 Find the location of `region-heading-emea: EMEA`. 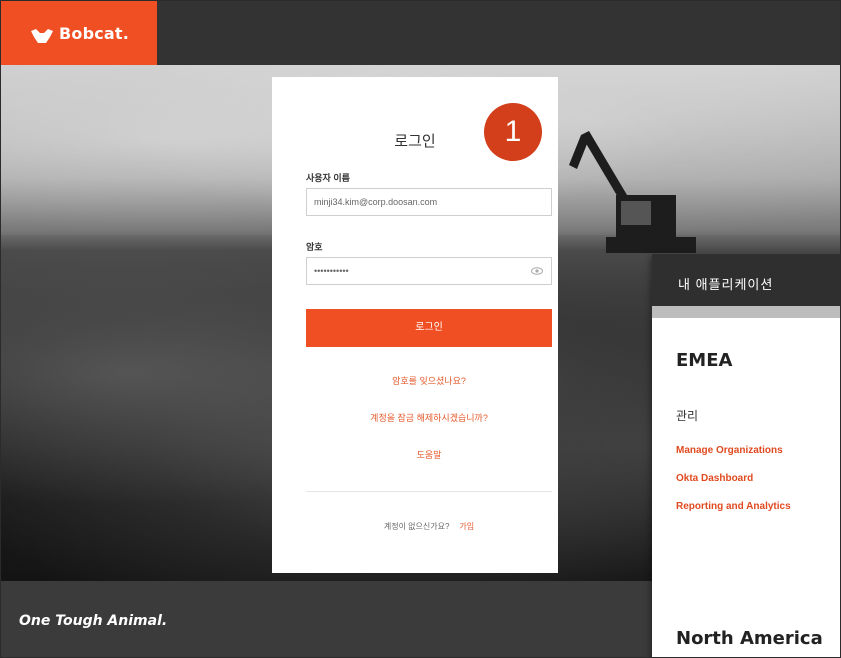

region-heading-emea: EMEA is located at coordinates (704, 360).